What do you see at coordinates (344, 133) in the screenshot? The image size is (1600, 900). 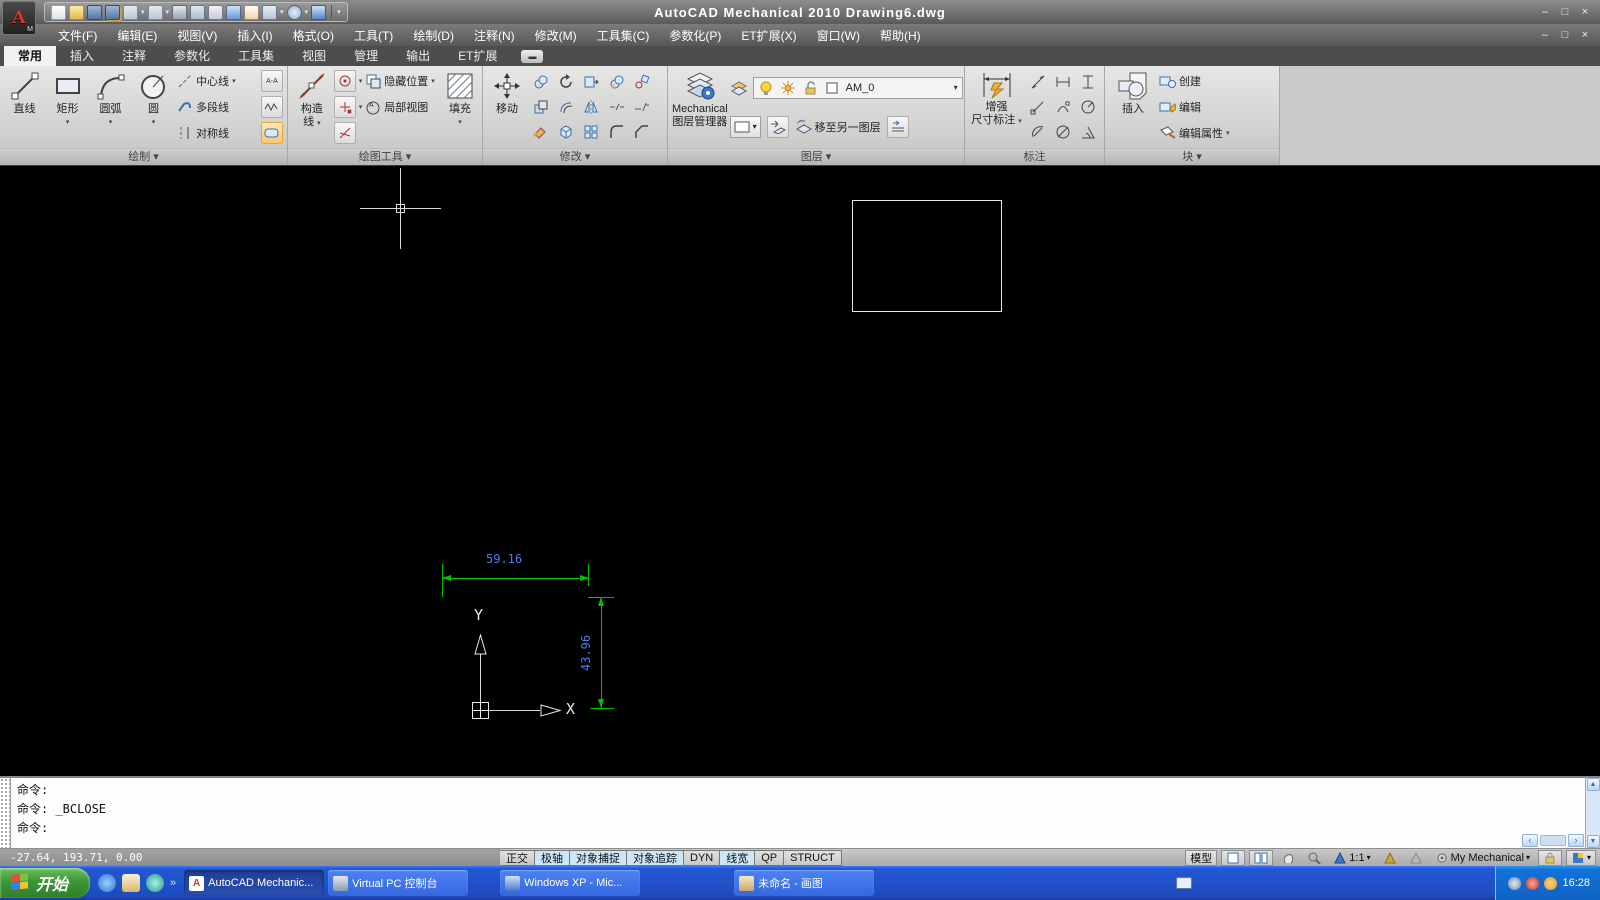 I see `erase-construction-button` at bounding box center [344, 133].